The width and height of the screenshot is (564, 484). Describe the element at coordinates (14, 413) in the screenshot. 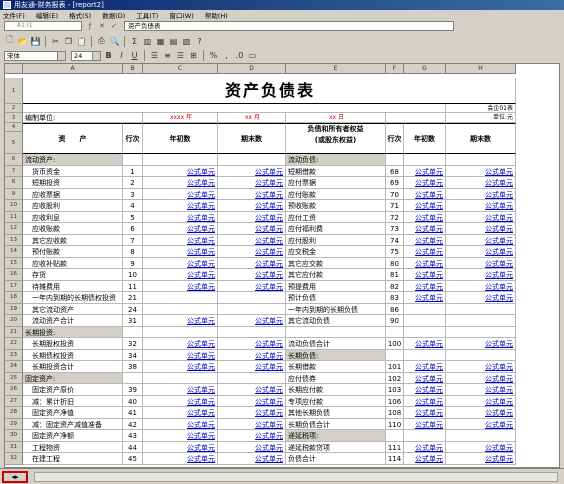

I see `row-header: 28` at that location.